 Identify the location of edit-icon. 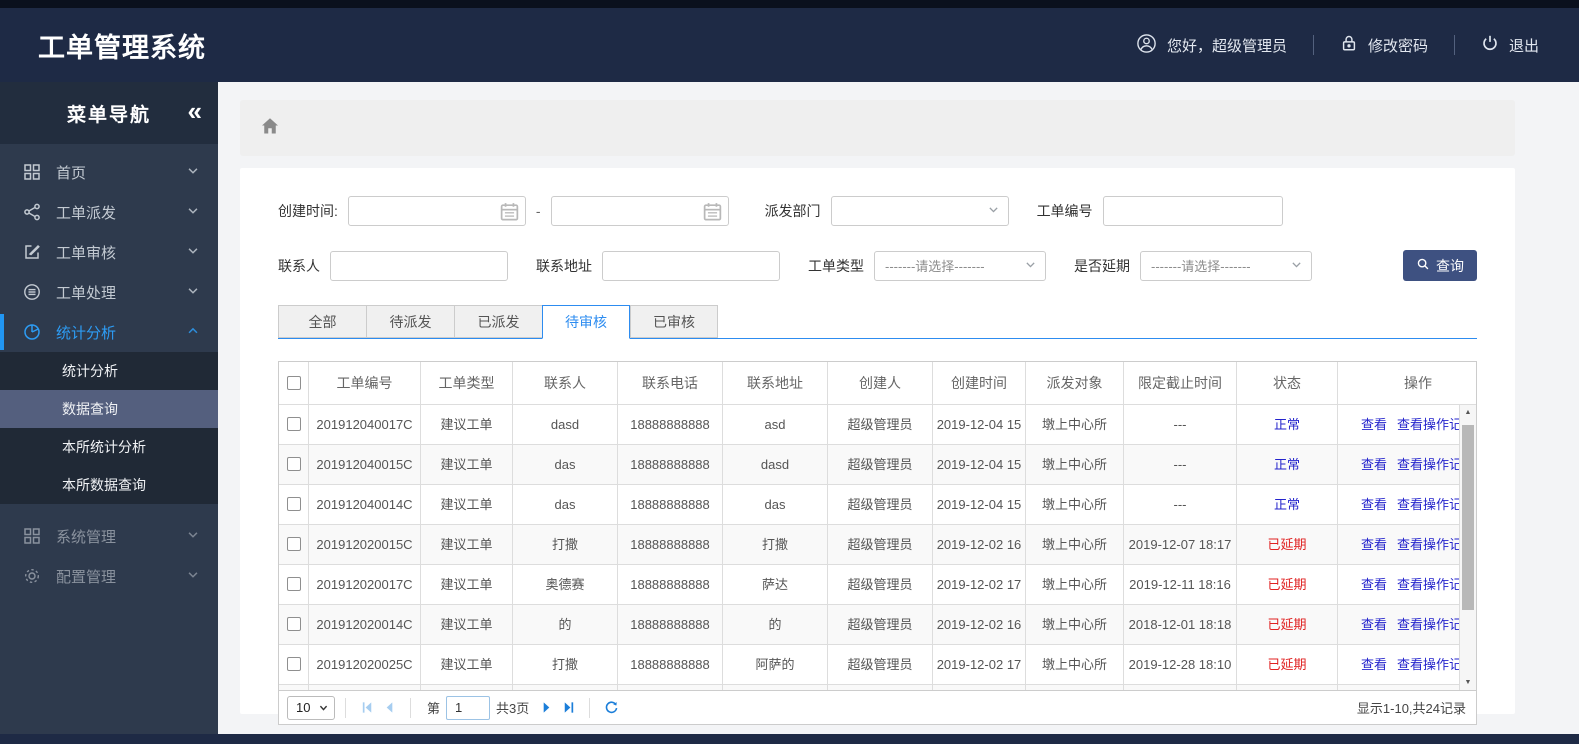
(32, 252).